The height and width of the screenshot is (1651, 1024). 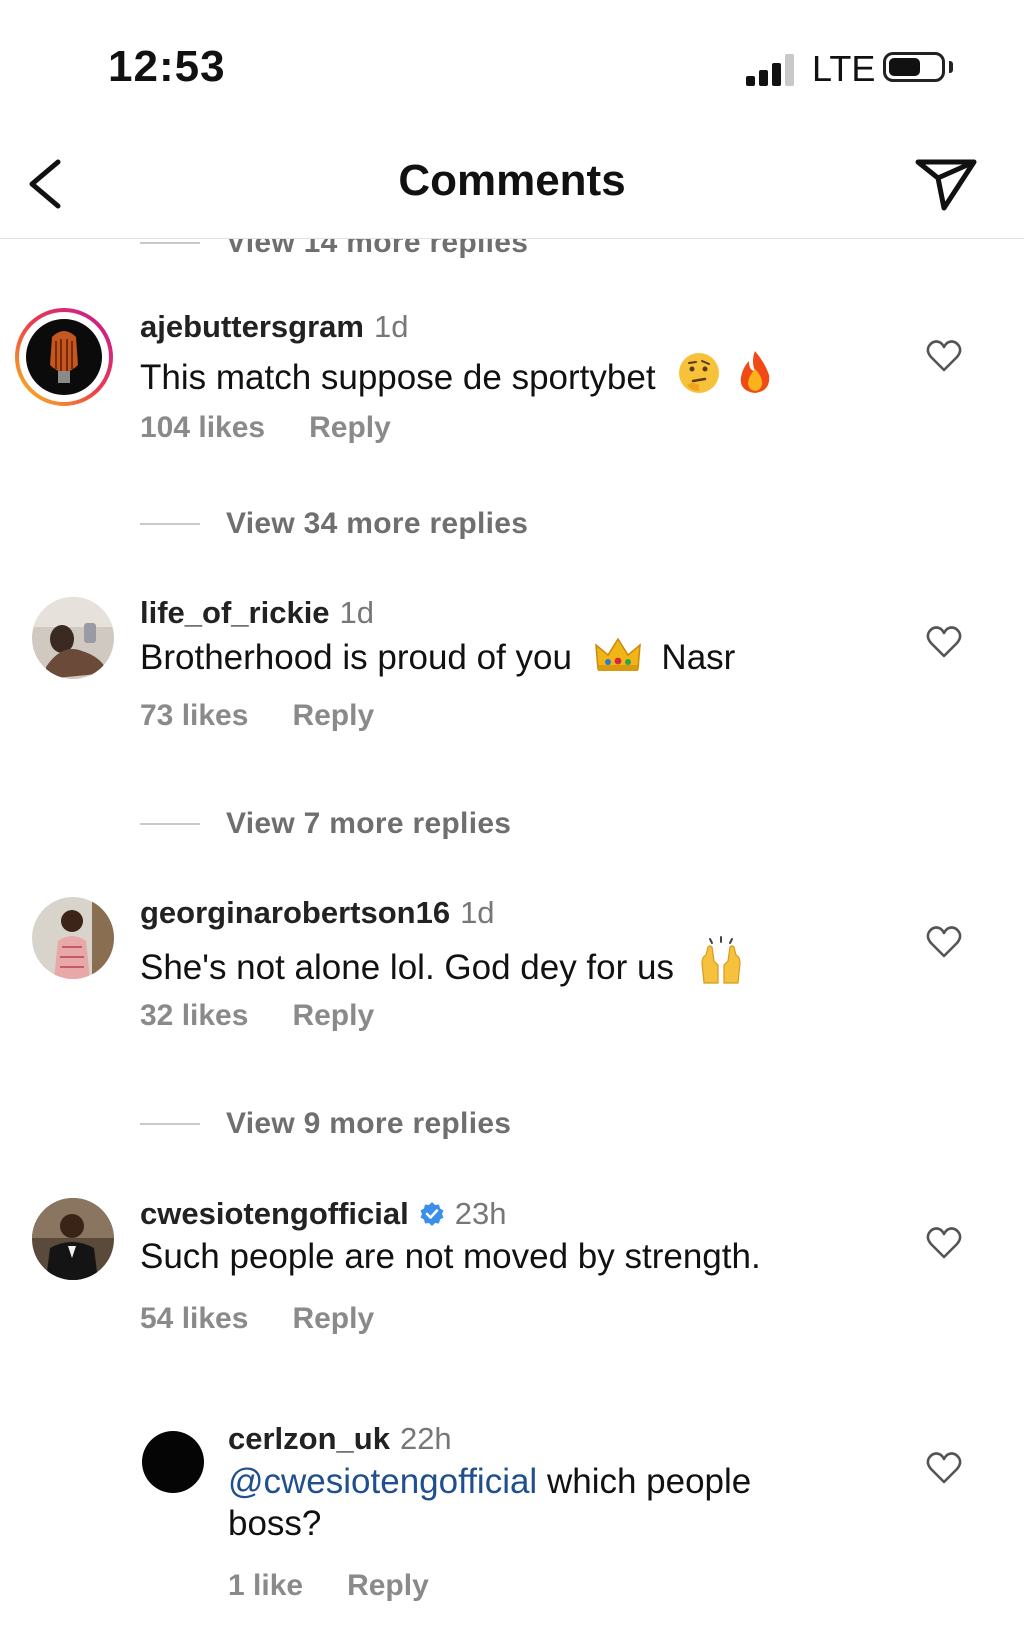 I want to click on view-more-replies: View 14 more replies, so click(x=334, y=252).